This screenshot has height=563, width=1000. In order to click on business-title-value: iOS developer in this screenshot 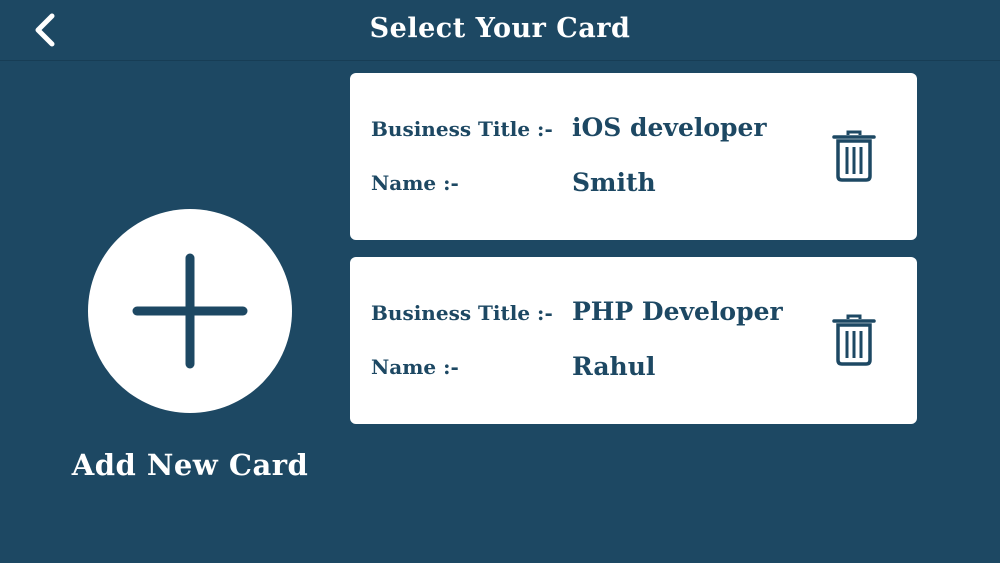, I will do `click(669, 127)`.